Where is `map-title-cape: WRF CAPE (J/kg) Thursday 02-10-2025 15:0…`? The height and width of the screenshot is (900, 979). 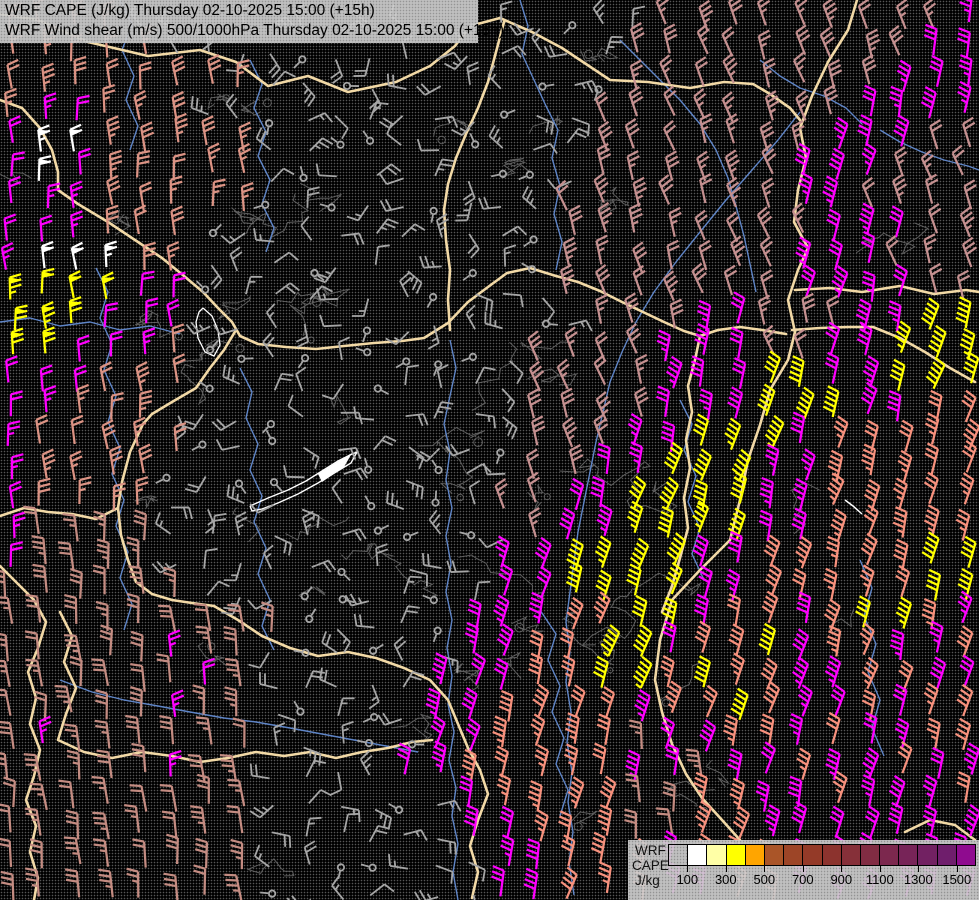
map-title-cape: WRF CAPE (J/kg) Thursday 02-10-2025 15:0… is located at coordinates (190, 10).